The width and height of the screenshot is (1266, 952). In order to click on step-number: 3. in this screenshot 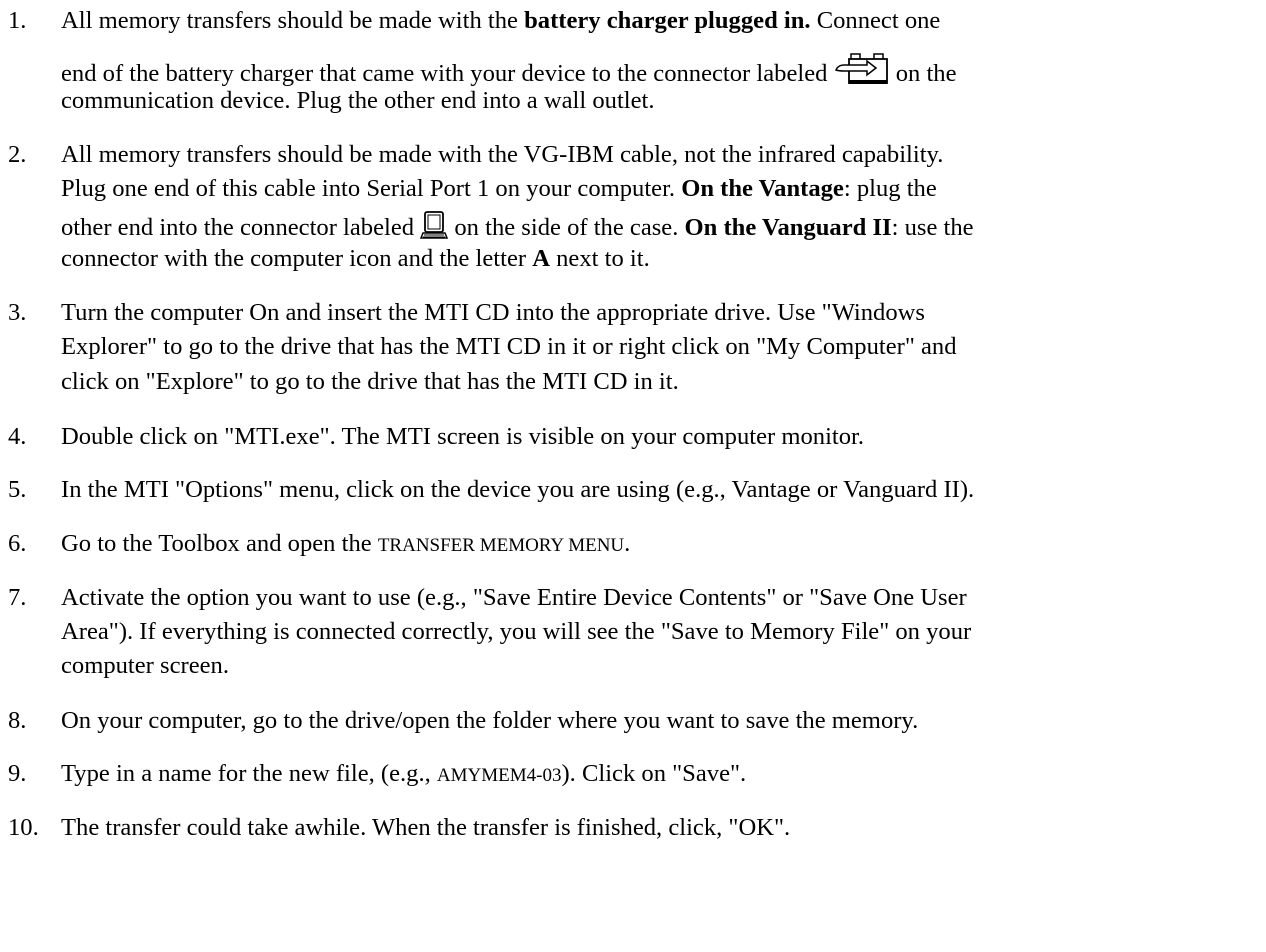, I will do `click(17, 312)`.